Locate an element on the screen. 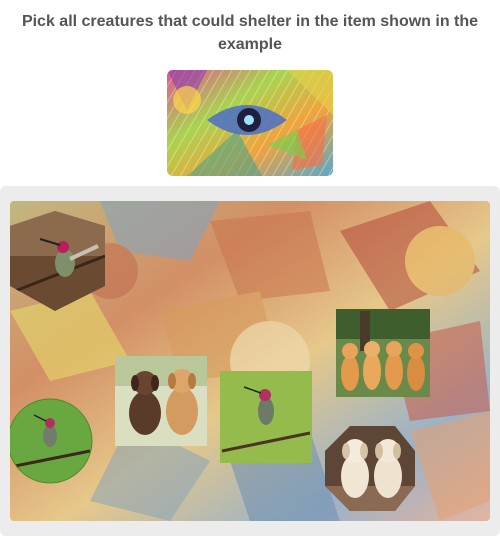 This screenshot has height=536, width=500. tile-puppies-square is located at coordinates (161, 401).